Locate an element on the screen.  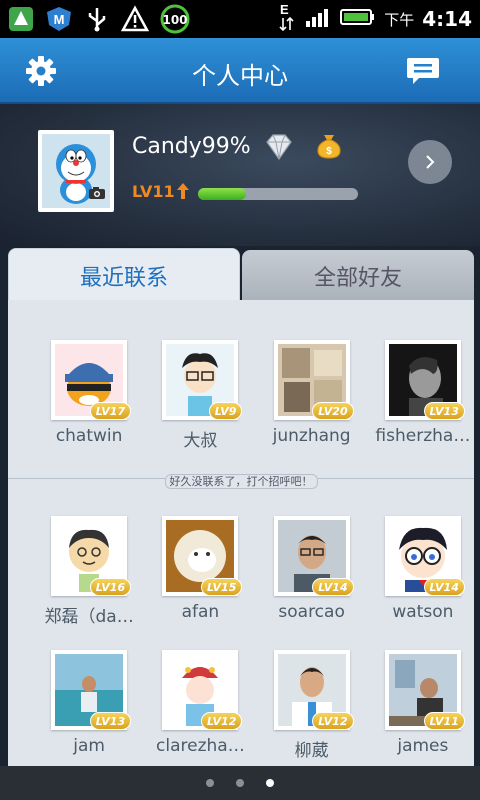
experience-bar-fill is located at coordinates (222, 194).